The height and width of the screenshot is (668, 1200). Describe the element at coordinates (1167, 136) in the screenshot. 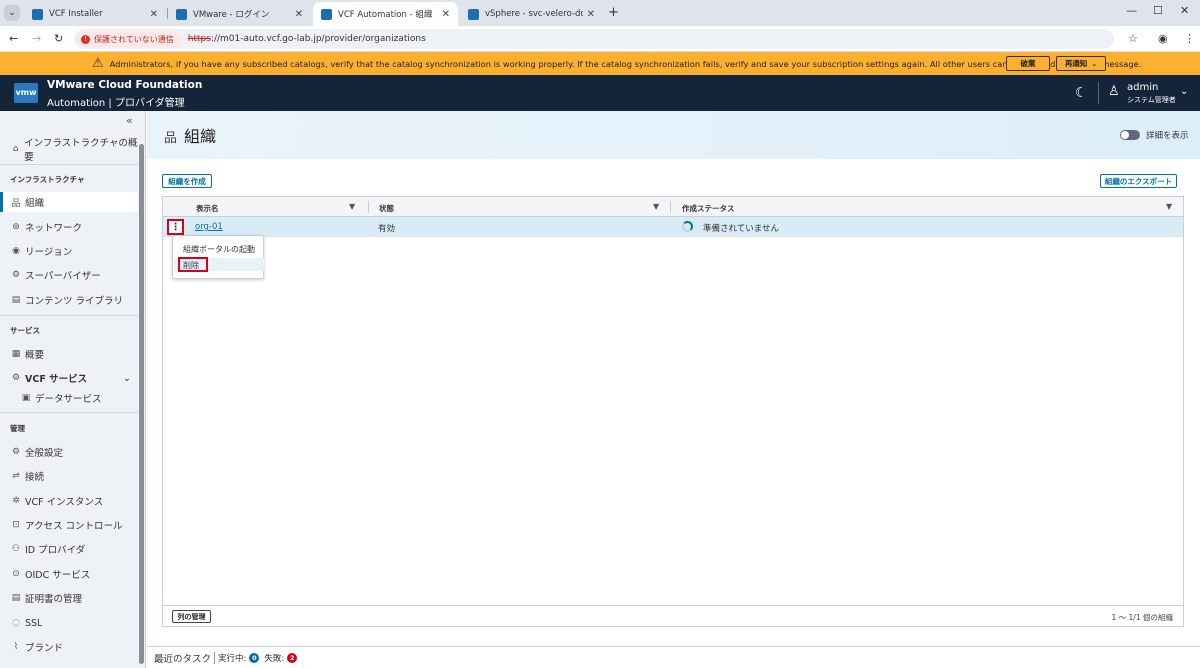

I see `show-details-label: 詳細を表示` at that location.